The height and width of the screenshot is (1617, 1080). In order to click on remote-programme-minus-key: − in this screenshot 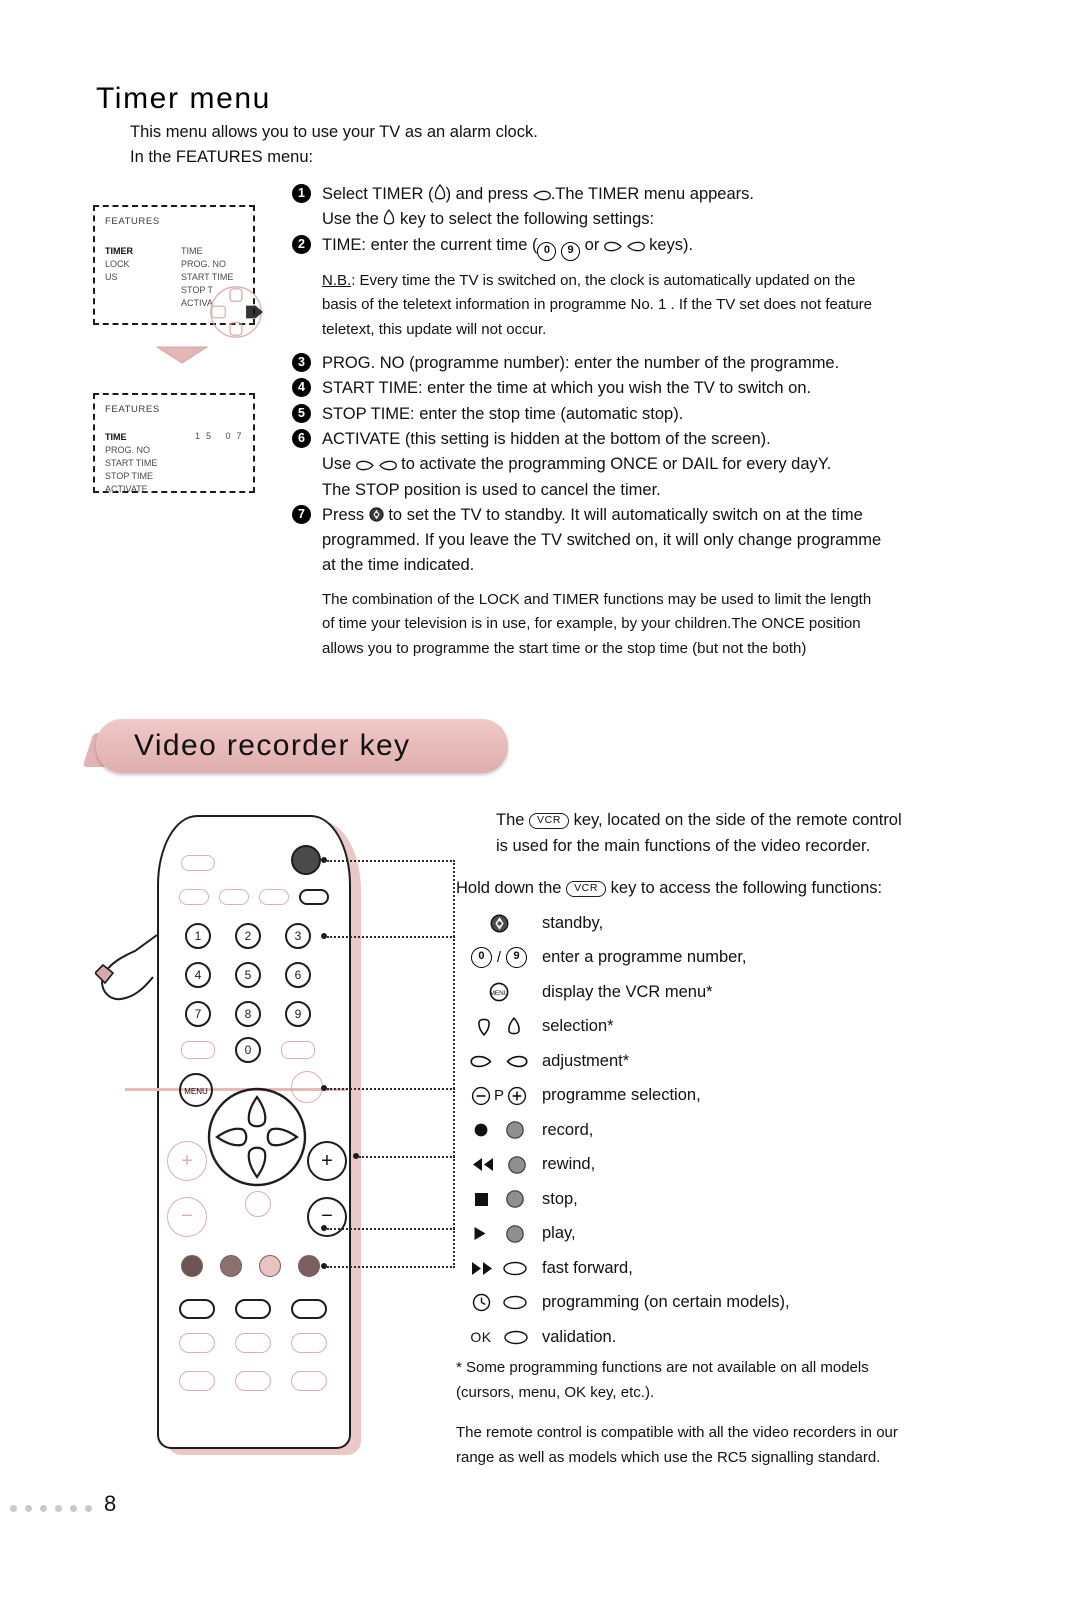, I will do `click(327, 1217)`.